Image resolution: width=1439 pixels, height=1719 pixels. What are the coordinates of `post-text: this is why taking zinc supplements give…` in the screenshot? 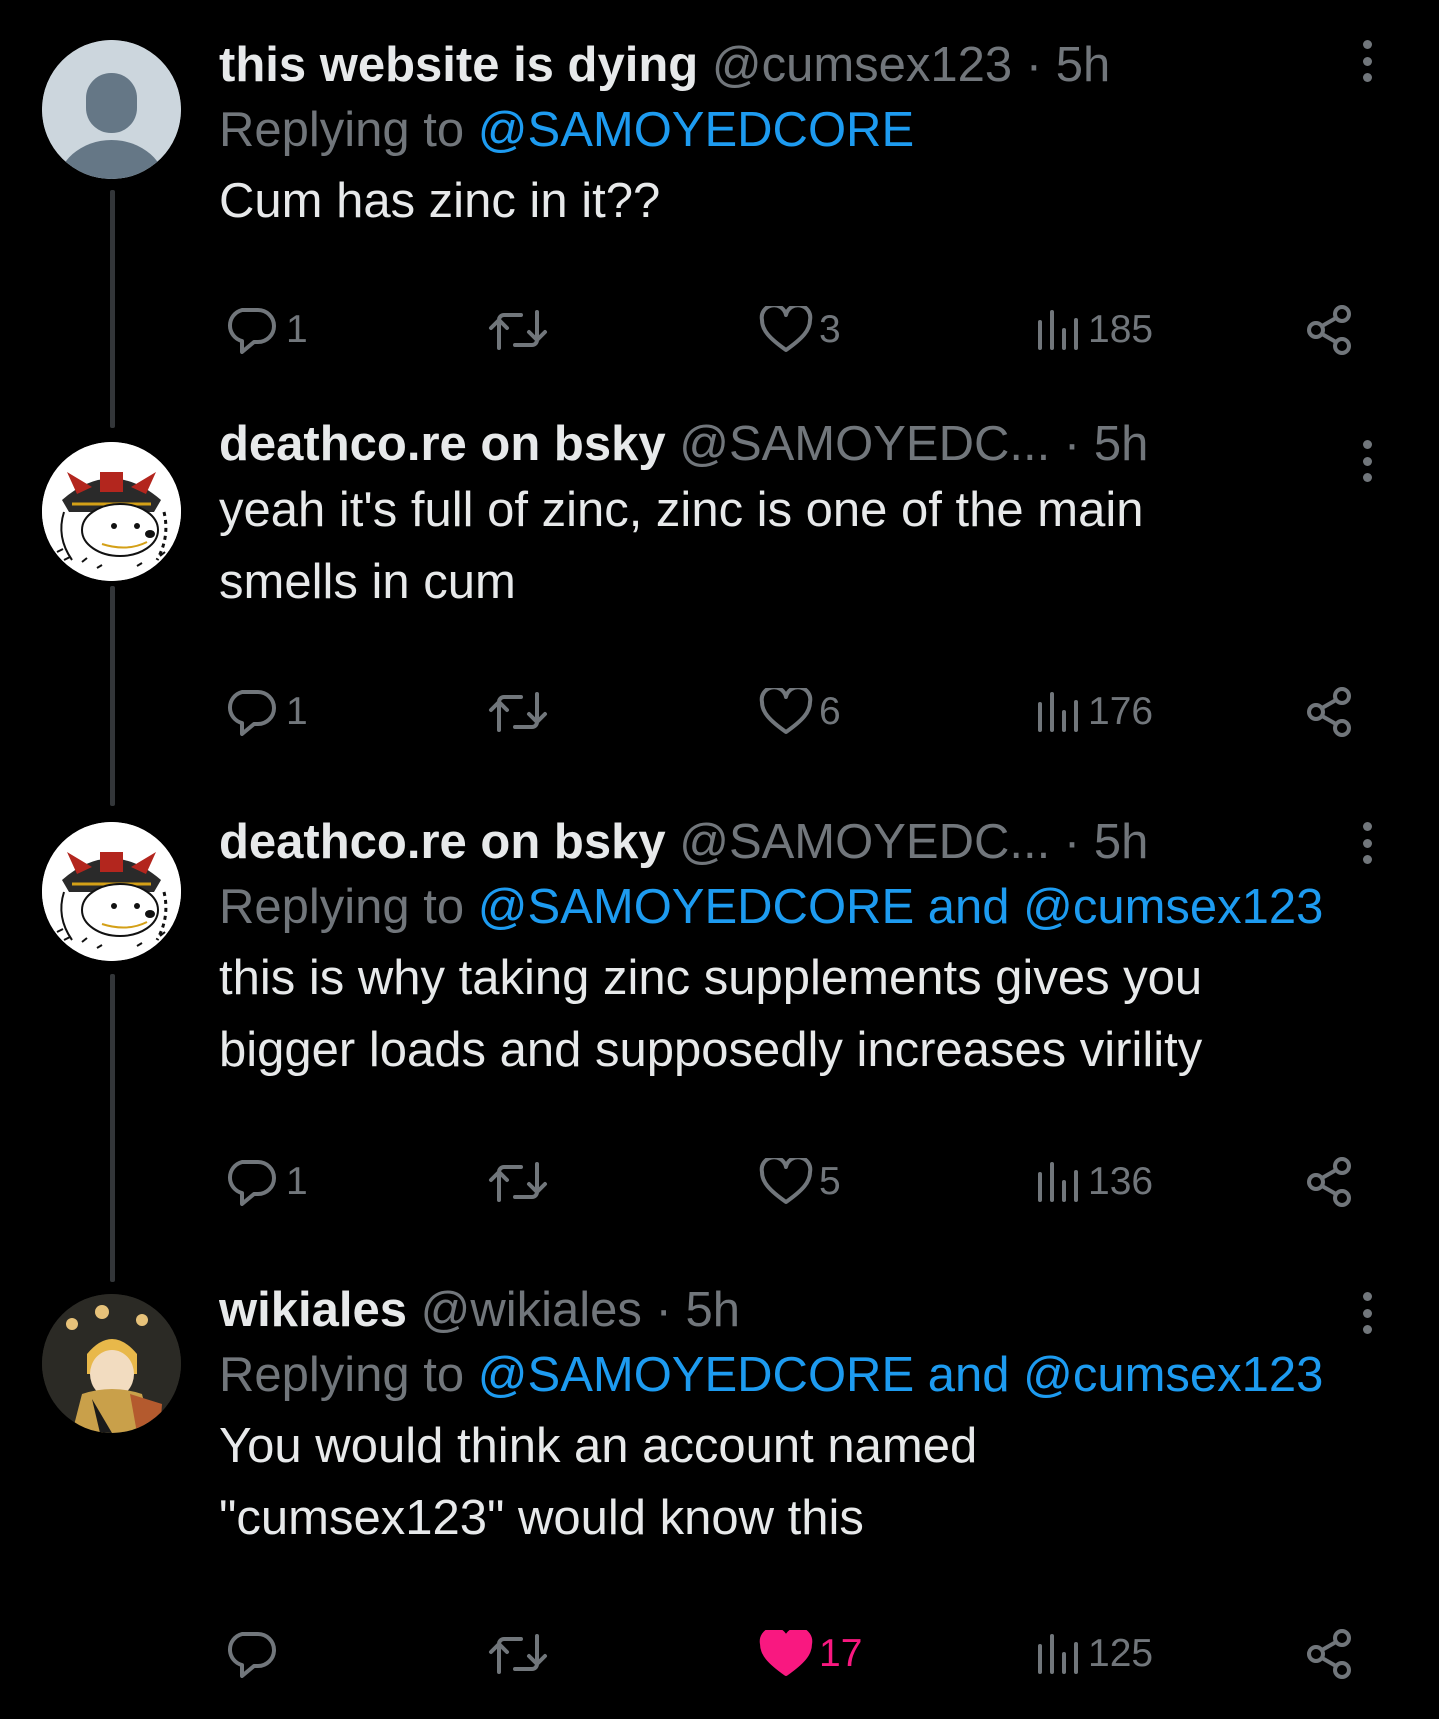 It's located at (711, 1014).